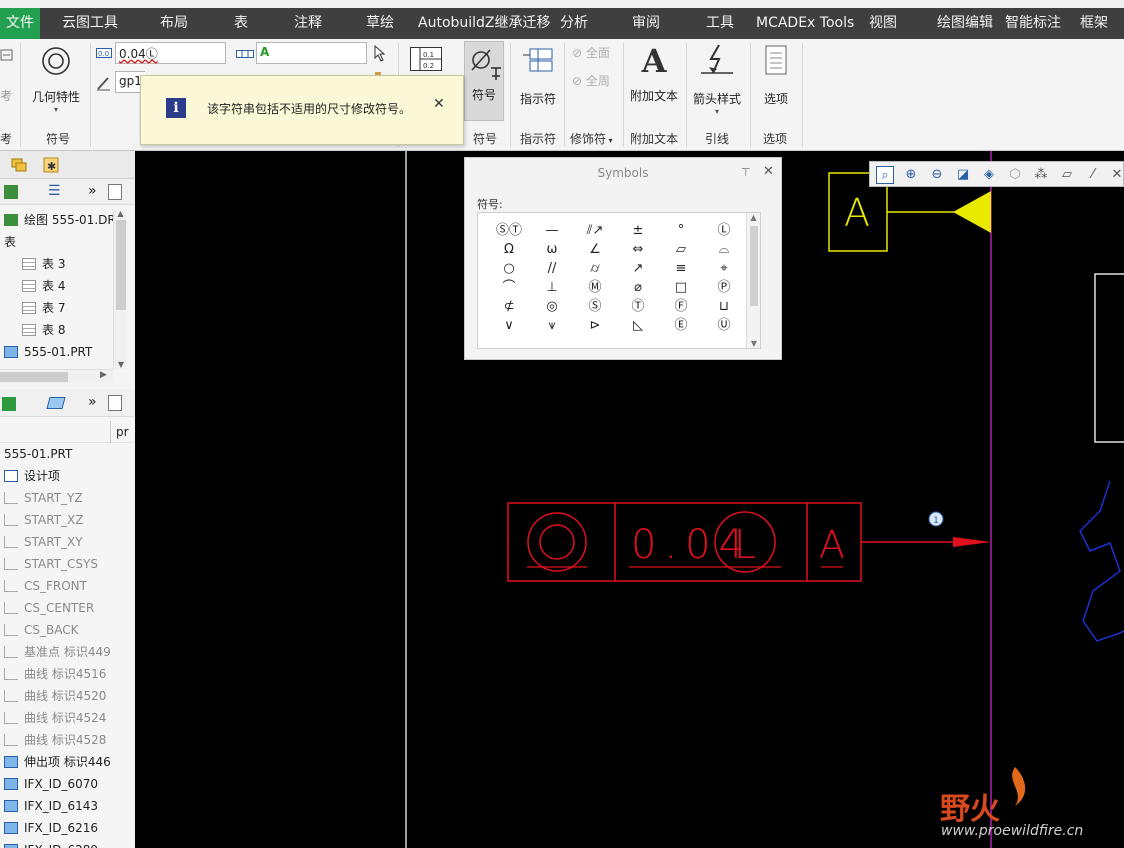 This screenshot has width=1124, height=848. Describe the element at coordinates (963, 175) in the screenshot. I see `repaint-icon: ◪` at that location.